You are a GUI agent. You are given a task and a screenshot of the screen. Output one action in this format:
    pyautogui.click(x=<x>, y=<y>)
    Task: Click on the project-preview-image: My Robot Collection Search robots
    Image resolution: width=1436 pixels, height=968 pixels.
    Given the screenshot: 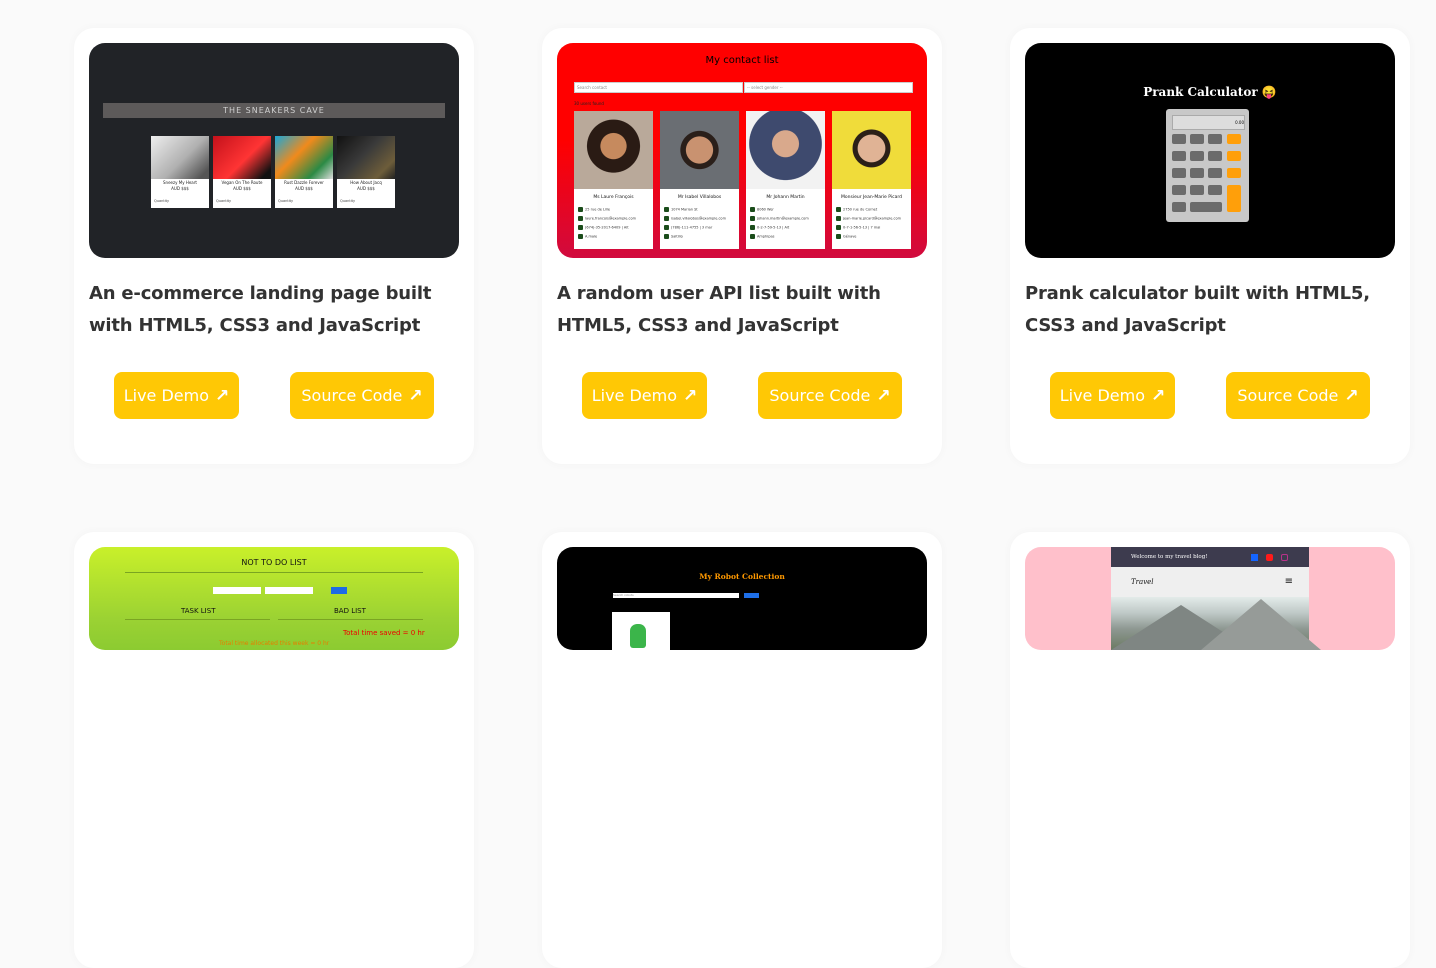 What is the action you would take?
    pyautogui.click(x=742, y=598)
    